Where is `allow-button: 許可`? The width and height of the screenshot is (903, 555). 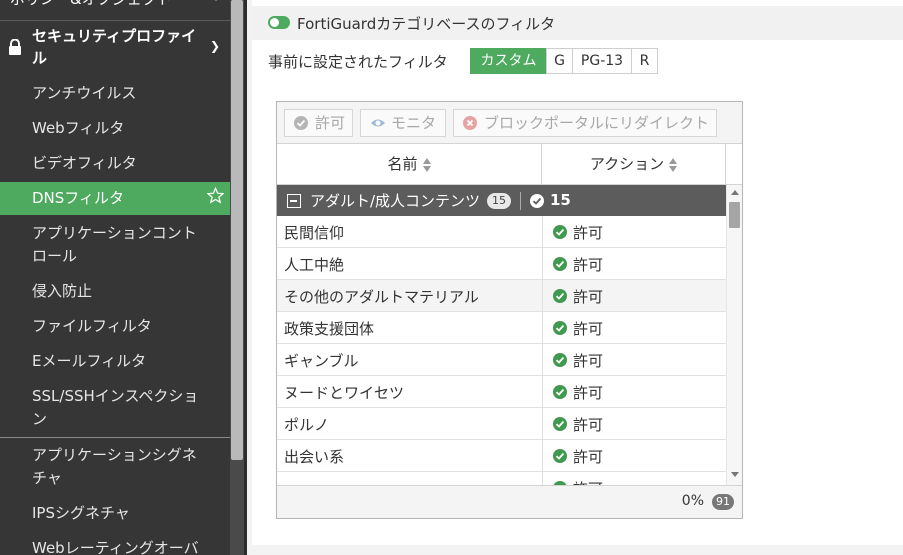
allow-button: 許可 is located at coordinates (318, 123).